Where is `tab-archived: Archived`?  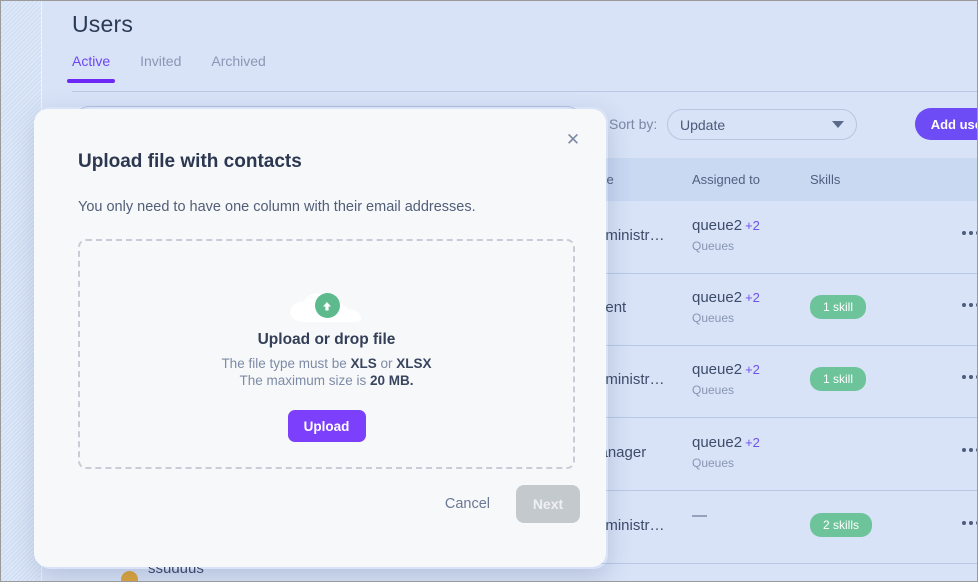
tab-archived: Archived is located at coordinates (238, 68).